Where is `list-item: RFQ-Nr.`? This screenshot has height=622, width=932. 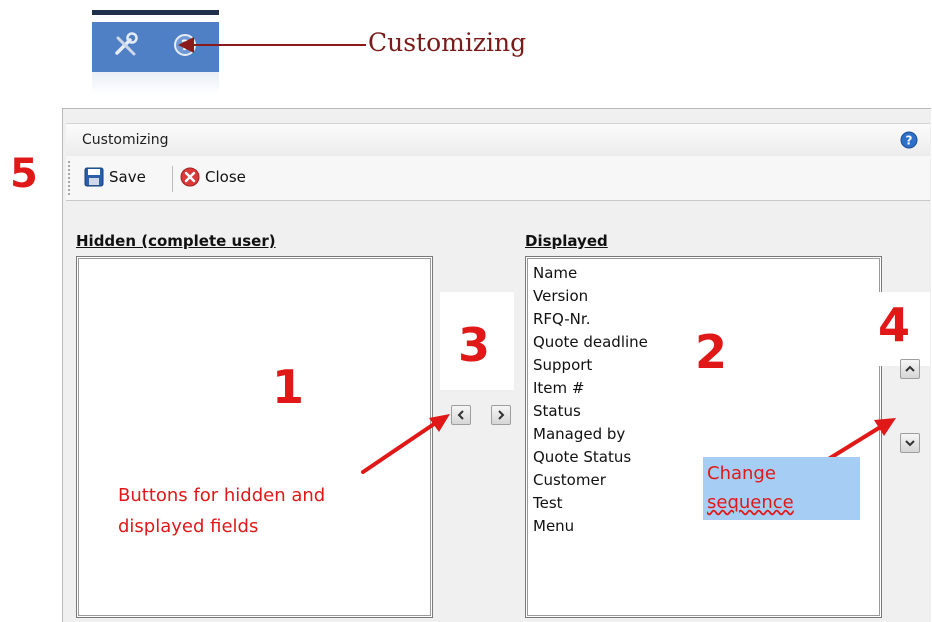
list-item: RFQ-Nr. is located at coordinates (590, 319).